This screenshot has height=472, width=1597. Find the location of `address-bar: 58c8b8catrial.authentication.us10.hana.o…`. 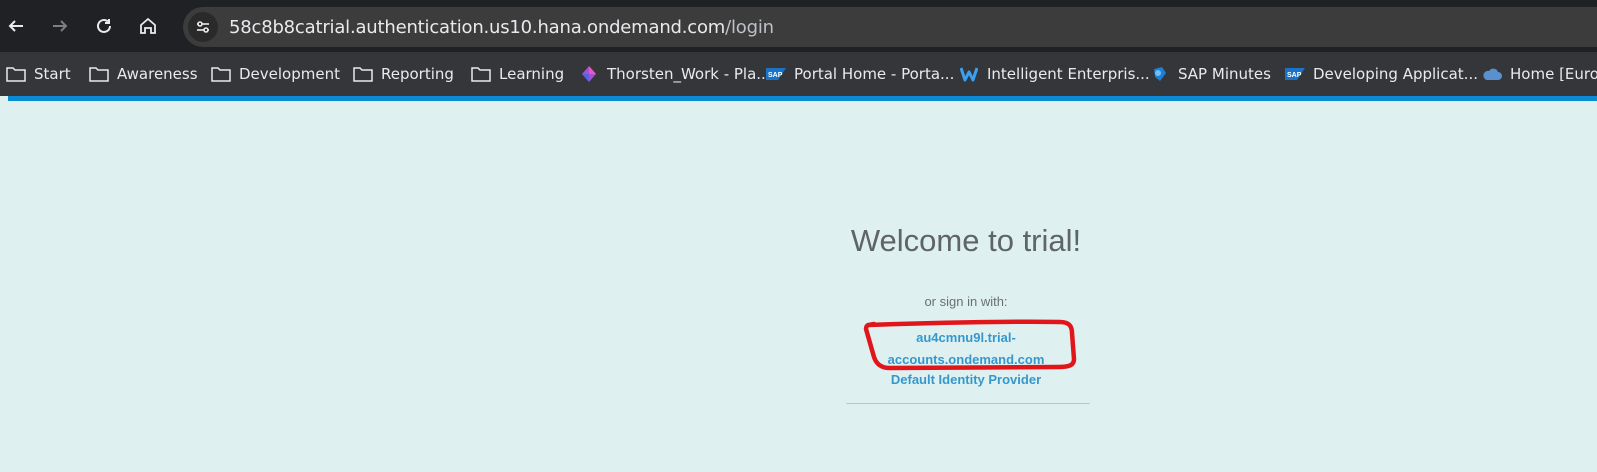

address-bar: 58c8b8catrial.authentication.us10.hana.o… is located at coordinates (890, 27).